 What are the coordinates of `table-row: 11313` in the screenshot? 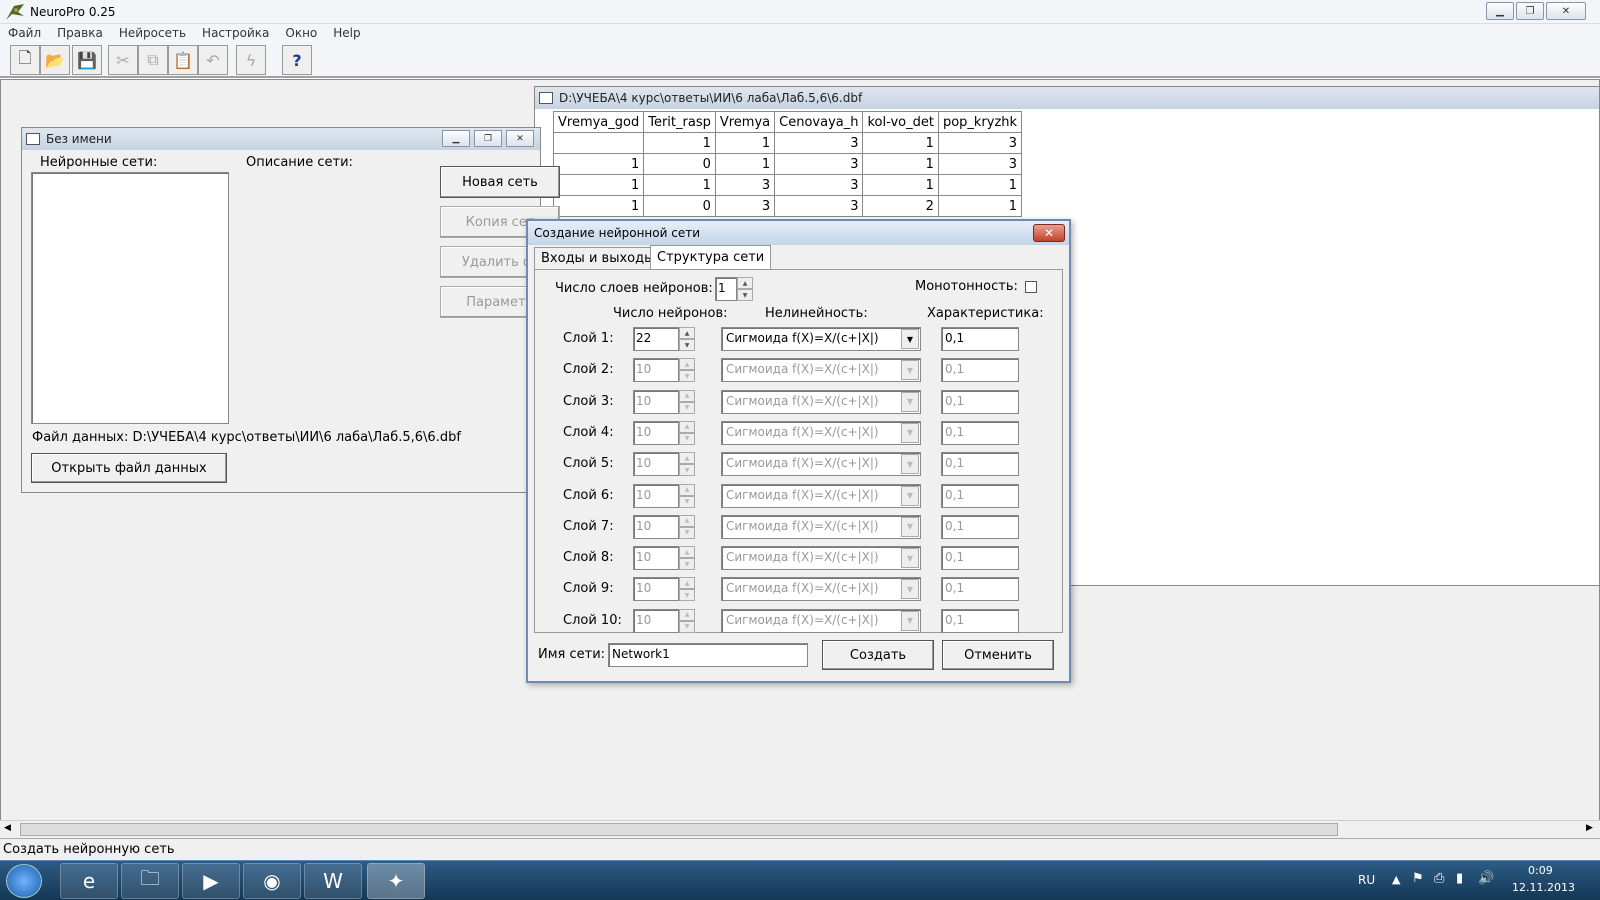 It's located at (787, 143).